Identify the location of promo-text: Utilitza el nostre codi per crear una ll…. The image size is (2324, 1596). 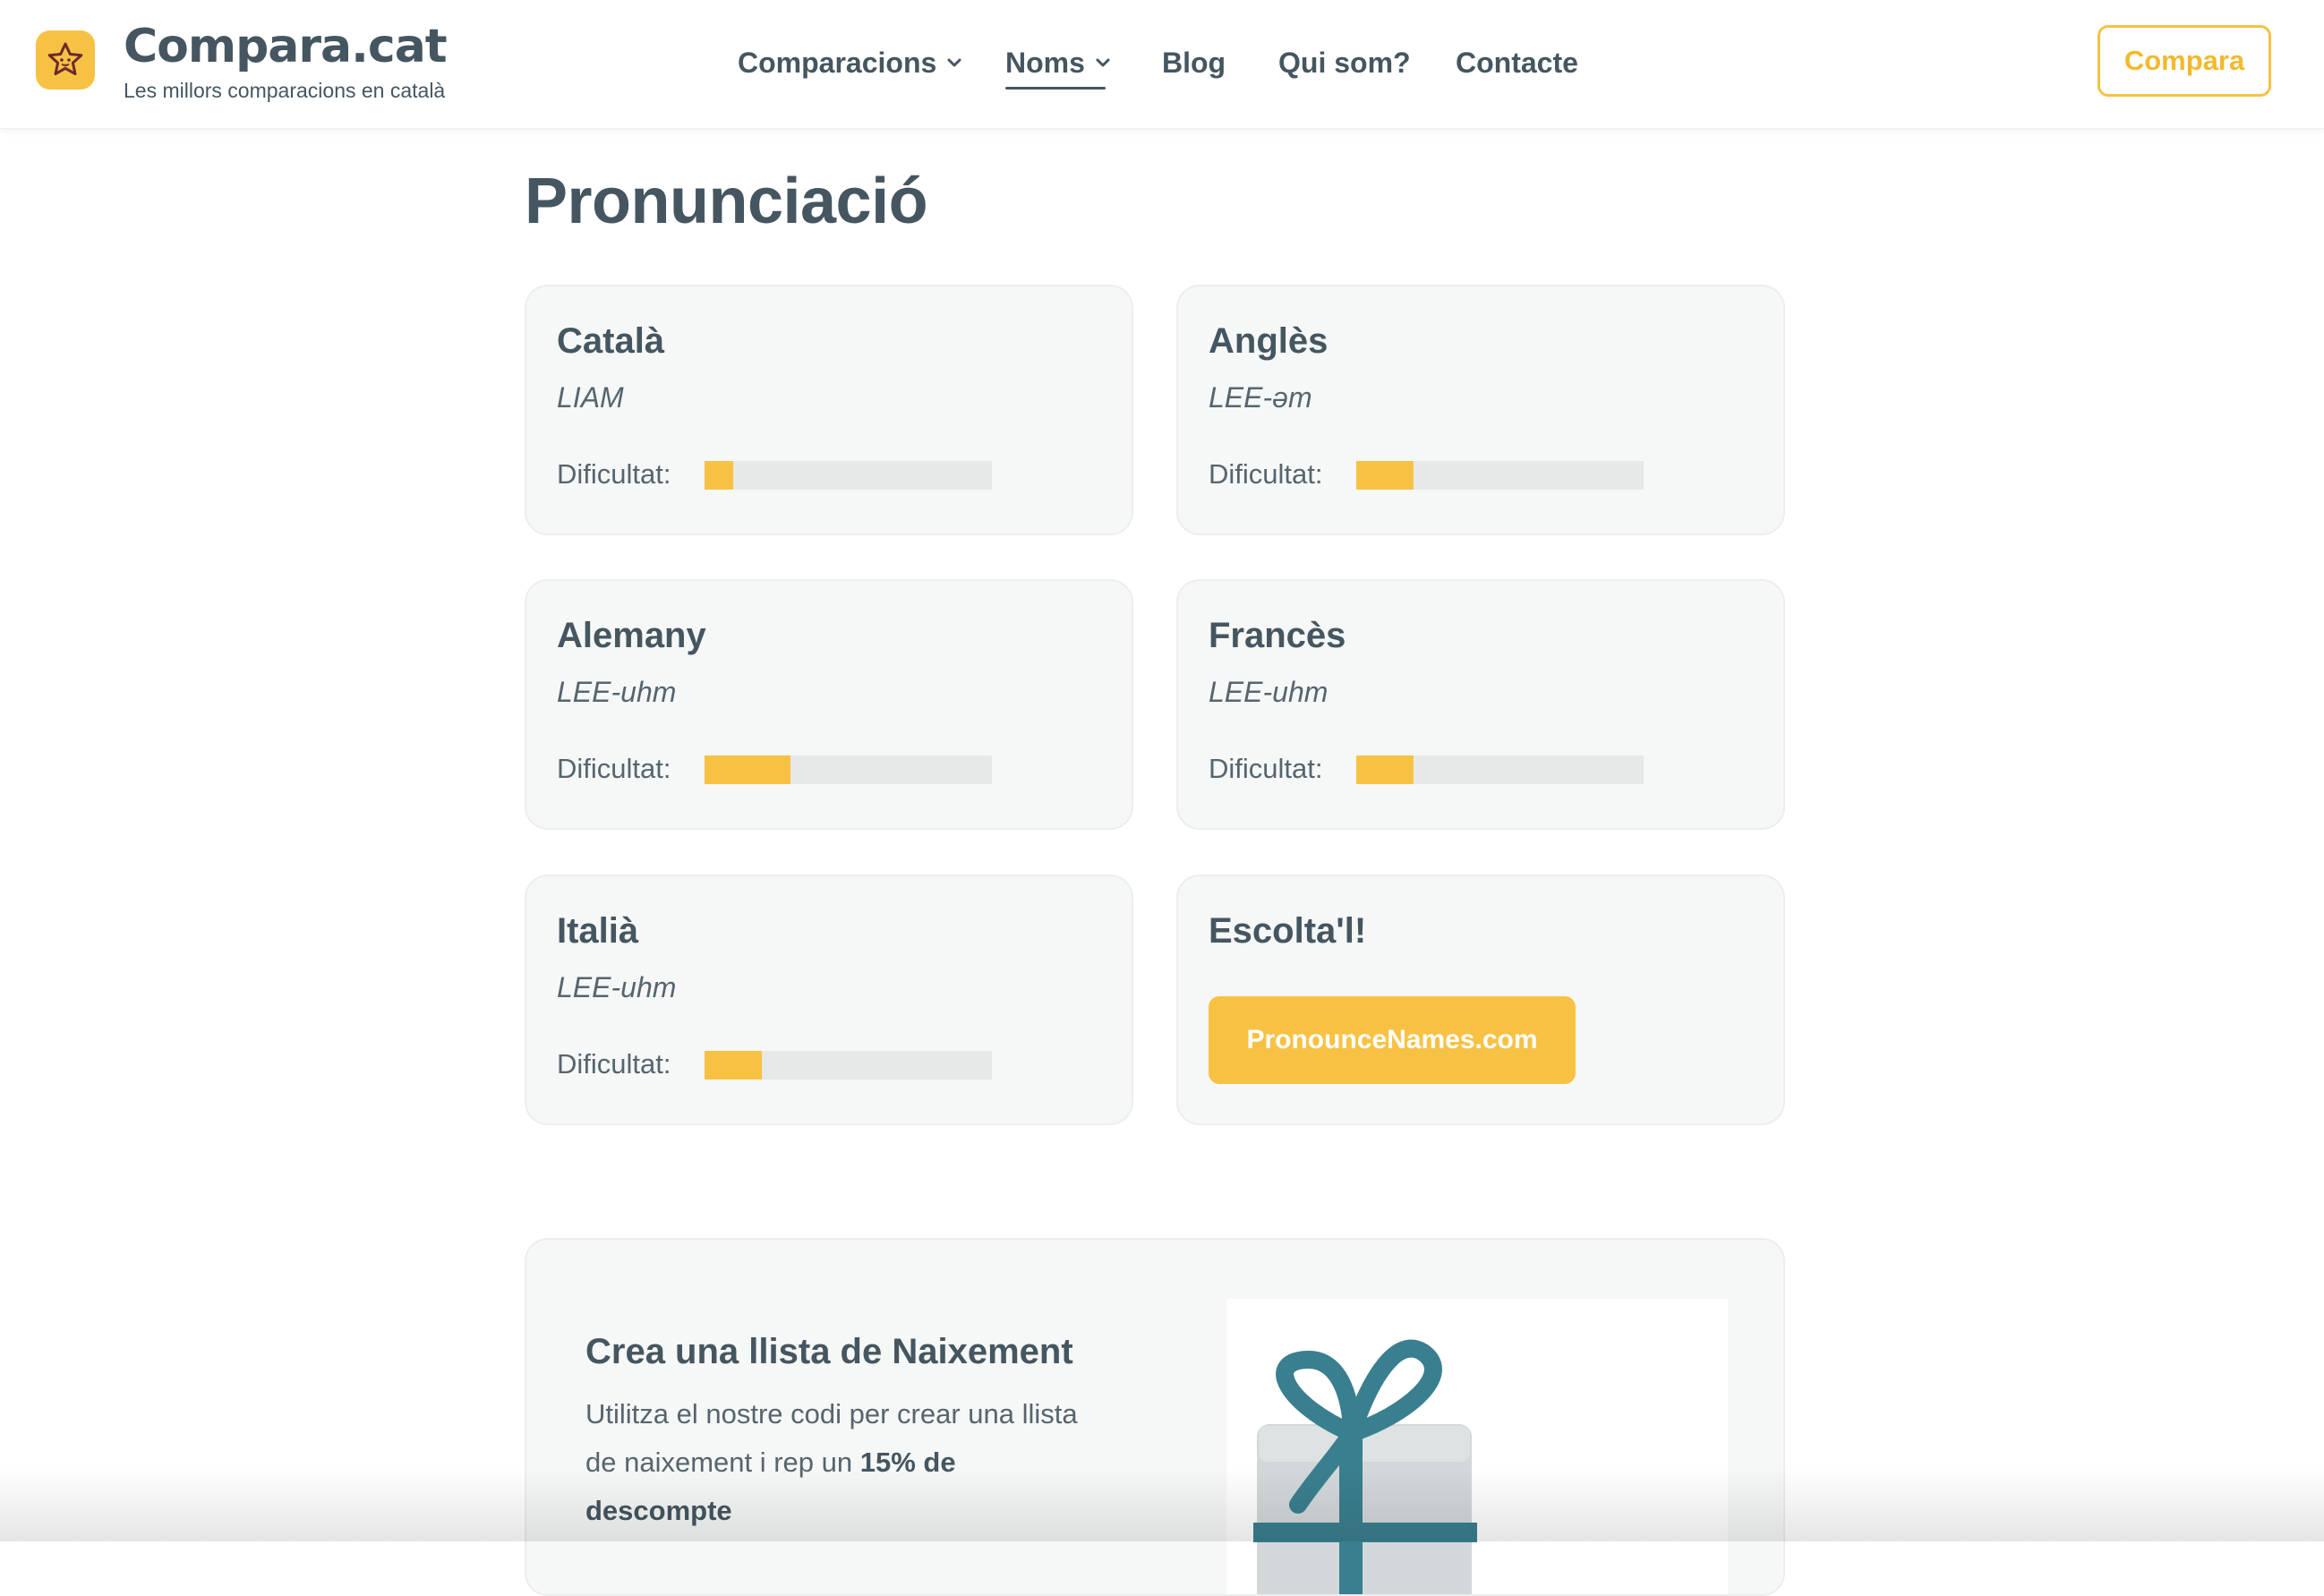
(836, 1462).